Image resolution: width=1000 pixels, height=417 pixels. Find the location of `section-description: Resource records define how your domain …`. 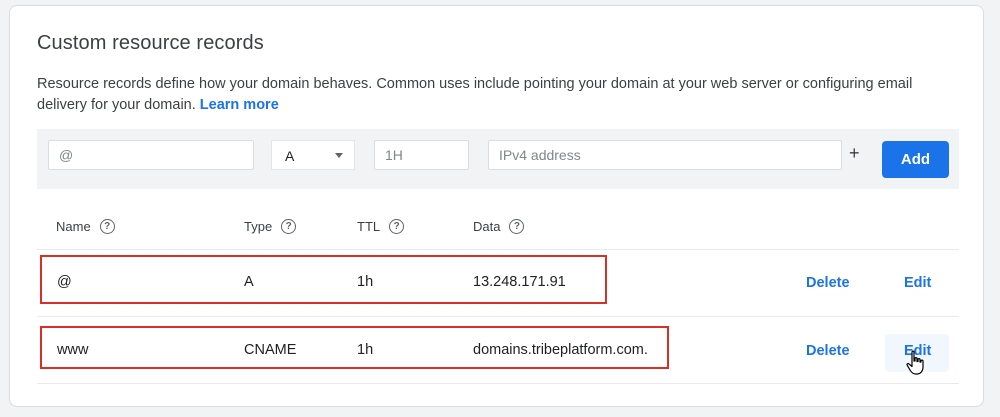

section-description: Resource records define how your domain … is located at coordinates (497, 95).